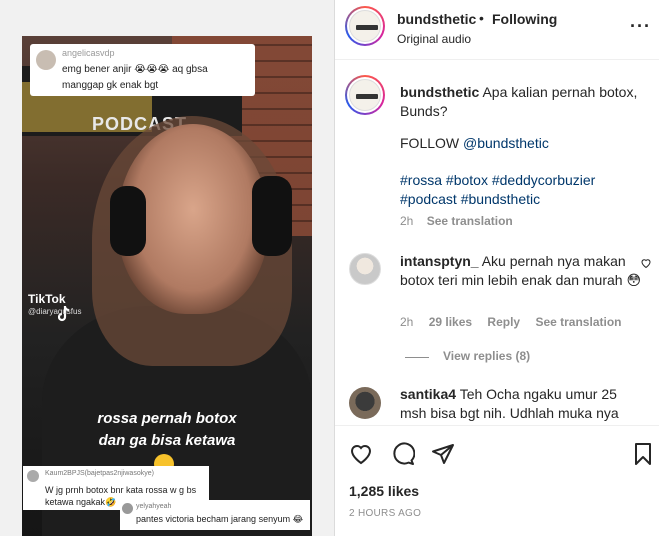  I want to click on overlay-comment-user: Kaum2BPJS(bajetpas2njiwasokye), so click(99, 473).